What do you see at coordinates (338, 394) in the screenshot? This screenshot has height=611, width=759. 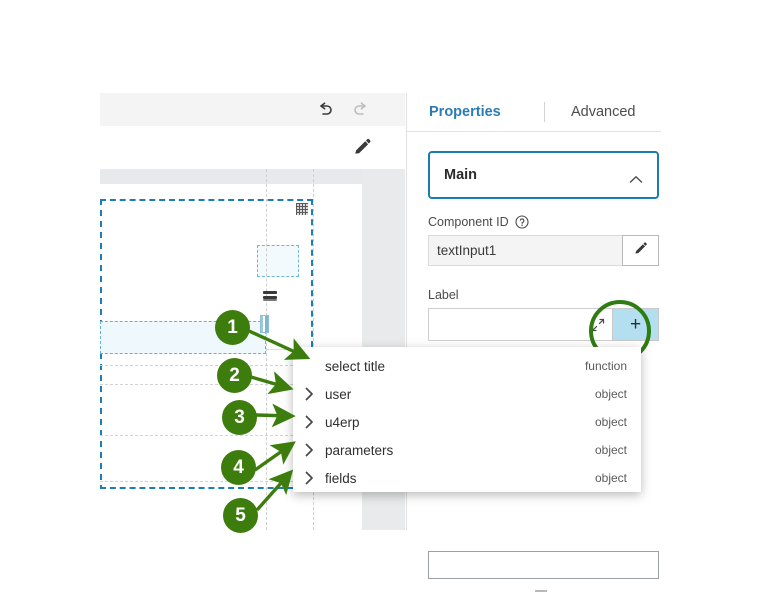 I see `dropdown-item-label: user` at bounding box center [338, 394].